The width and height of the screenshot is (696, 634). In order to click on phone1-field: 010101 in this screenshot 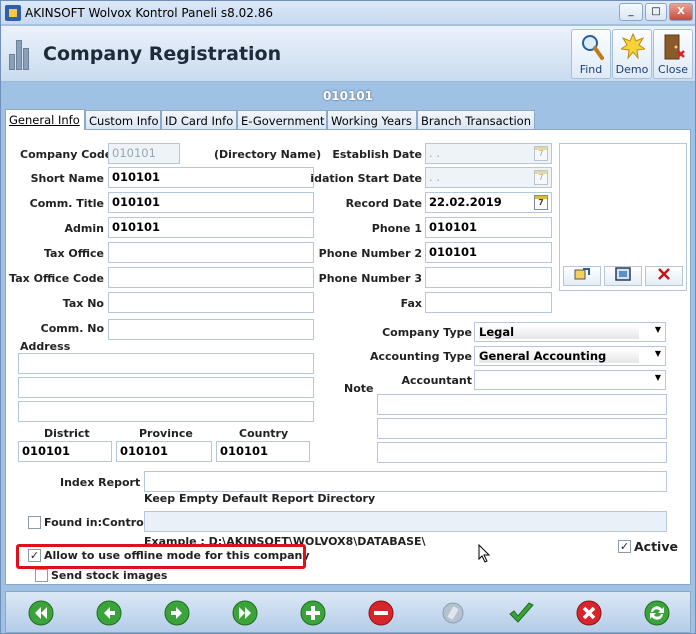, I will do `click(488, 227)`.